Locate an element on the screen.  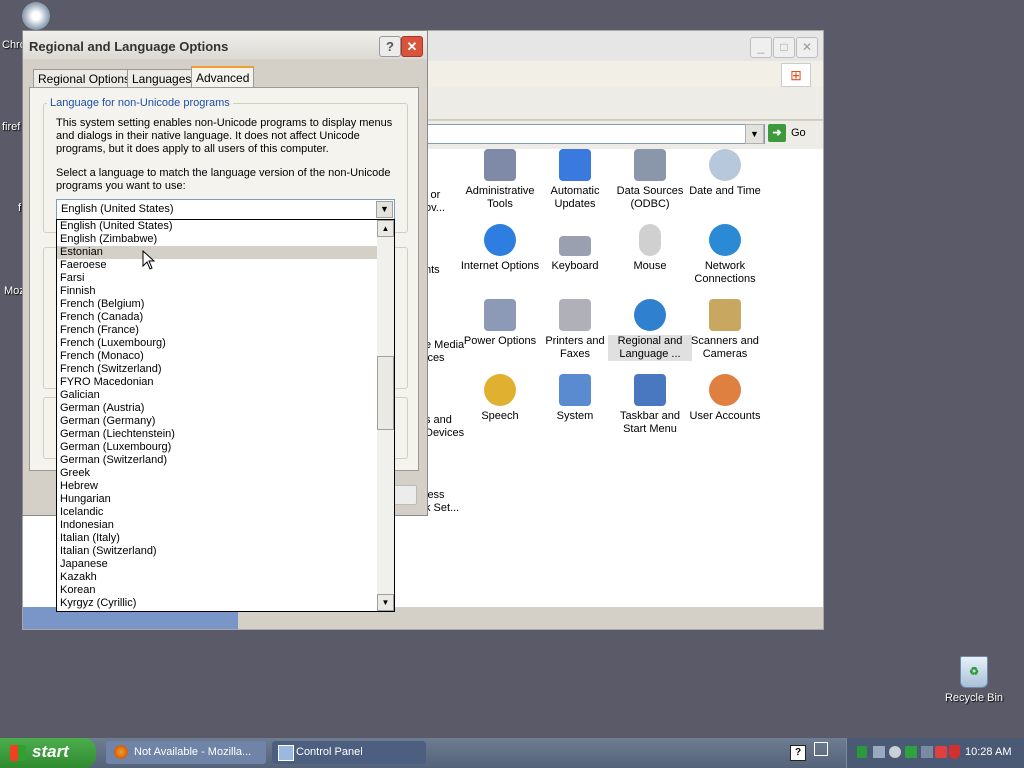
language-option: French (Canada) is located at coordinates (217, 317).